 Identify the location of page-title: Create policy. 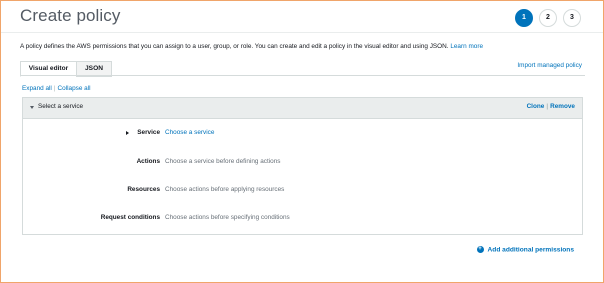
(70, 15).